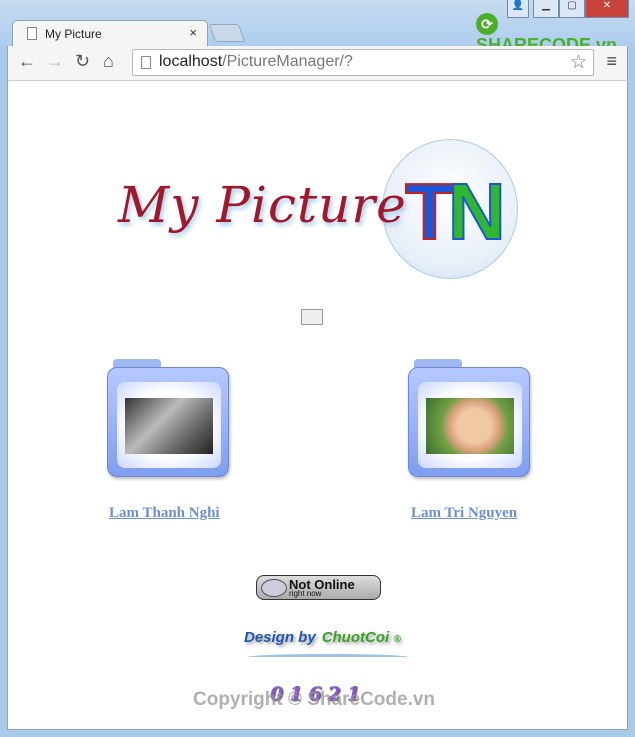 The width and height of the screenshot is (635, 737). What do you see at coordinates (328, 657) in the screenshot?
I see `decorative-swirl` at bounding box center [328, 657].